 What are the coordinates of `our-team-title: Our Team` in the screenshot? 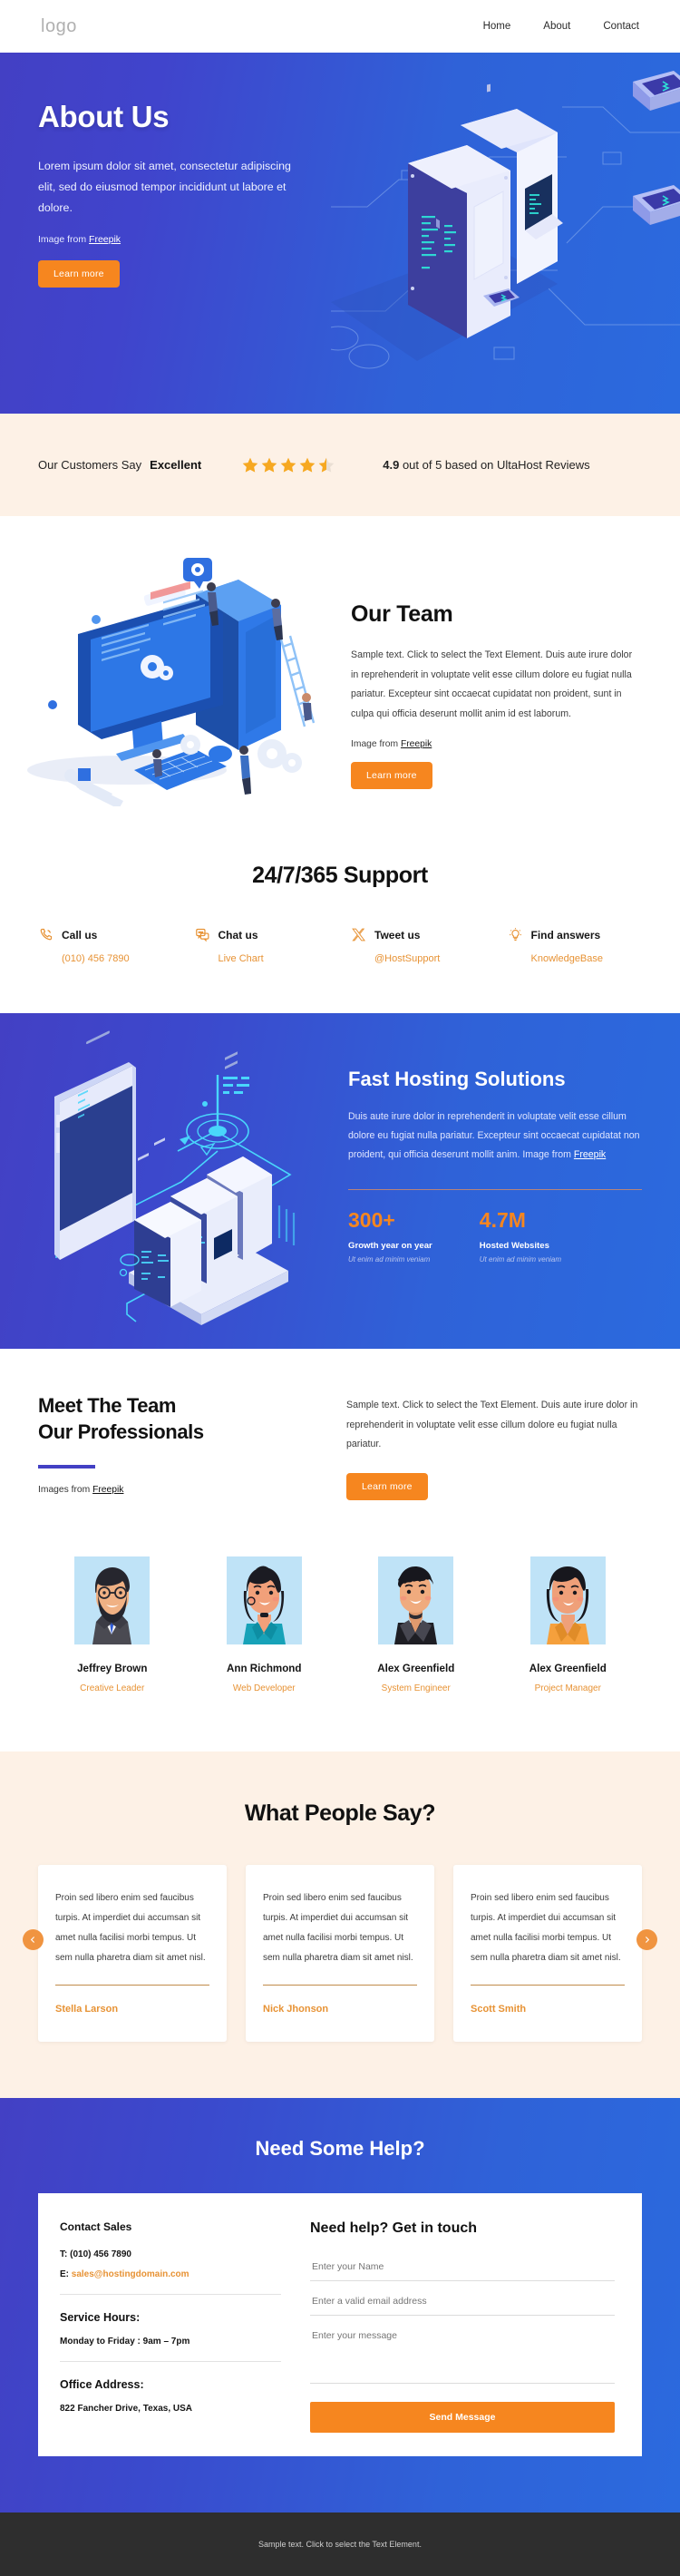 It's located at (402, 614).